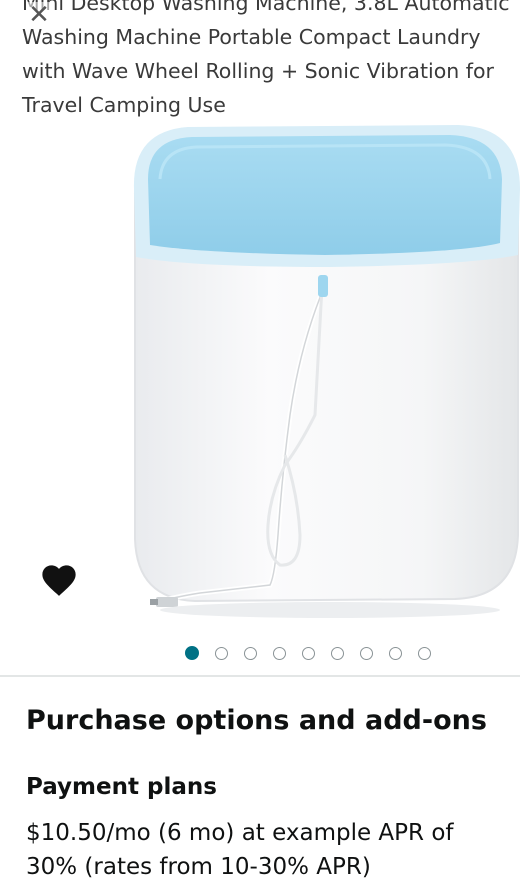 The width and height of the screenshot is (520, 884). Describe the element at coordinates (59, 580) in the screenshot. I see `heart-icon` at that location.